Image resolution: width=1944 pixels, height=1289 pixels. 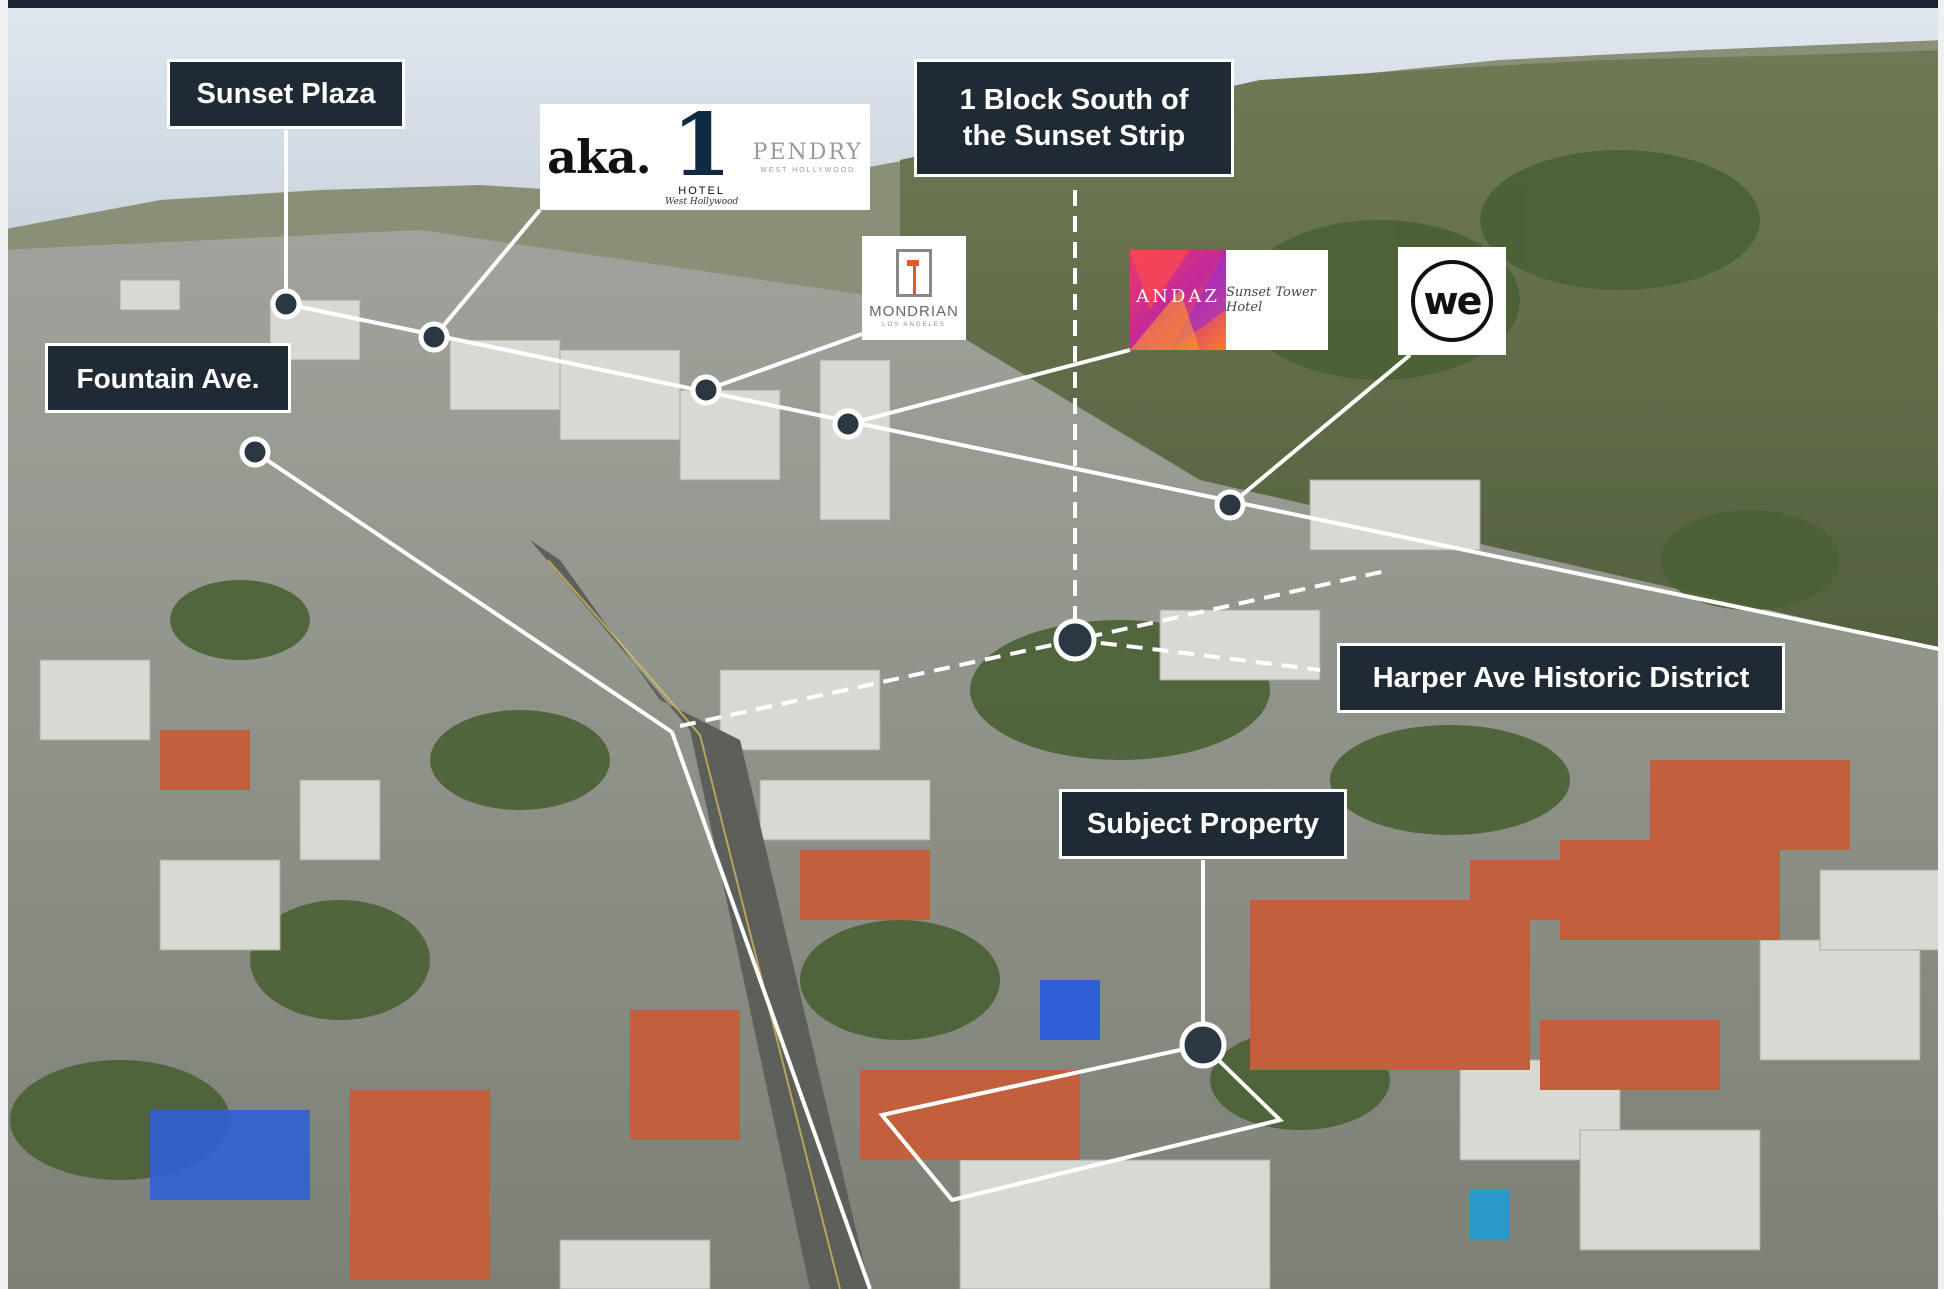 What do you see at coordinates (701, 145) in the screenshot?
I see `one-hotel-numeral: 1` at bounding box center [701, 145].